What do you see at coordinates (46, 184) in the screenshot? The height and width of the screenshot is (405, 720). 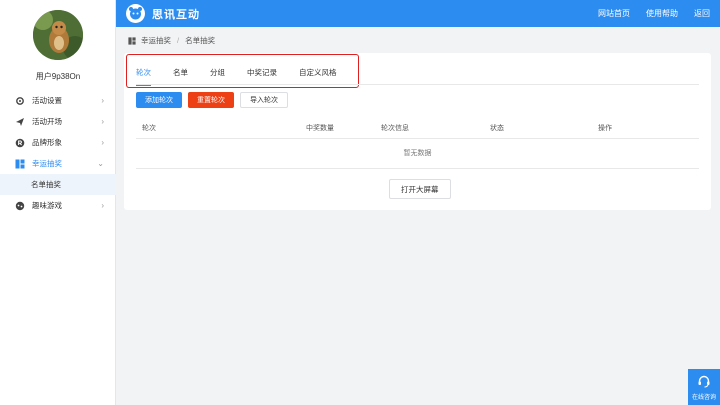 I see `sidebar-subitem-label: 名单抽奖` at bounding box center [46, 184].